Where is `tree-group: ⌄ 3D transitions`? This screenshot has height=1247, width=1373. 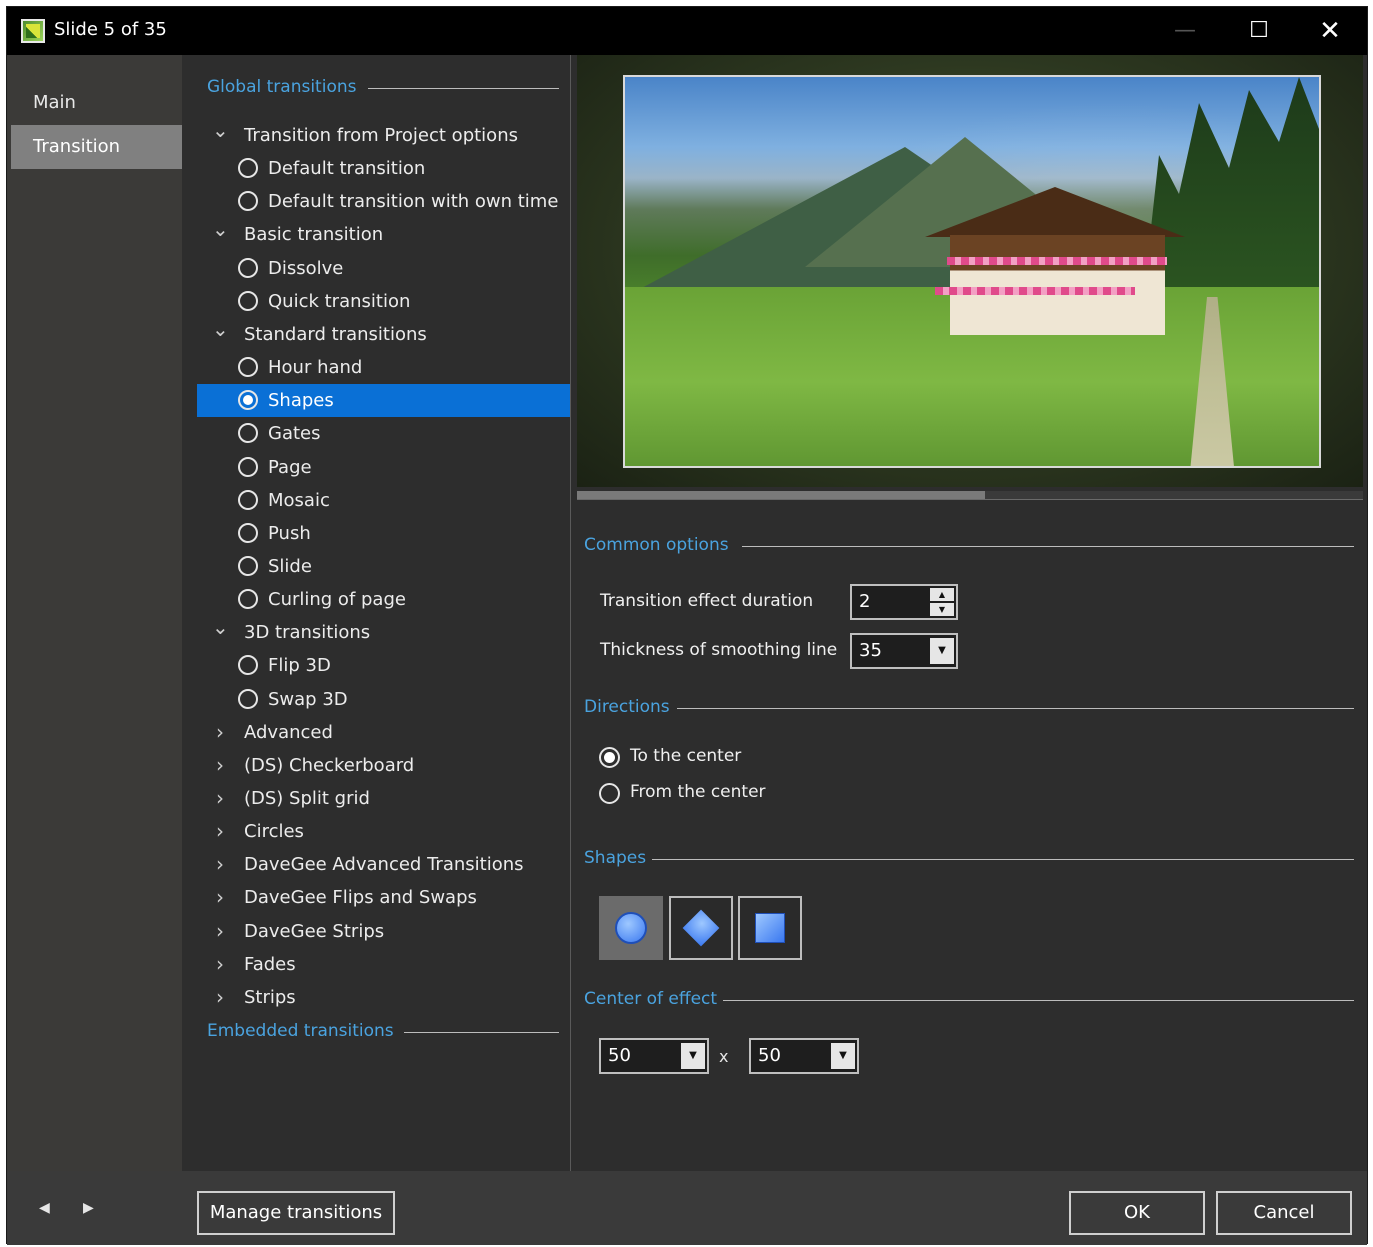
tree-group: ⌄ 3D transitions is located at coordinates (383, 632).